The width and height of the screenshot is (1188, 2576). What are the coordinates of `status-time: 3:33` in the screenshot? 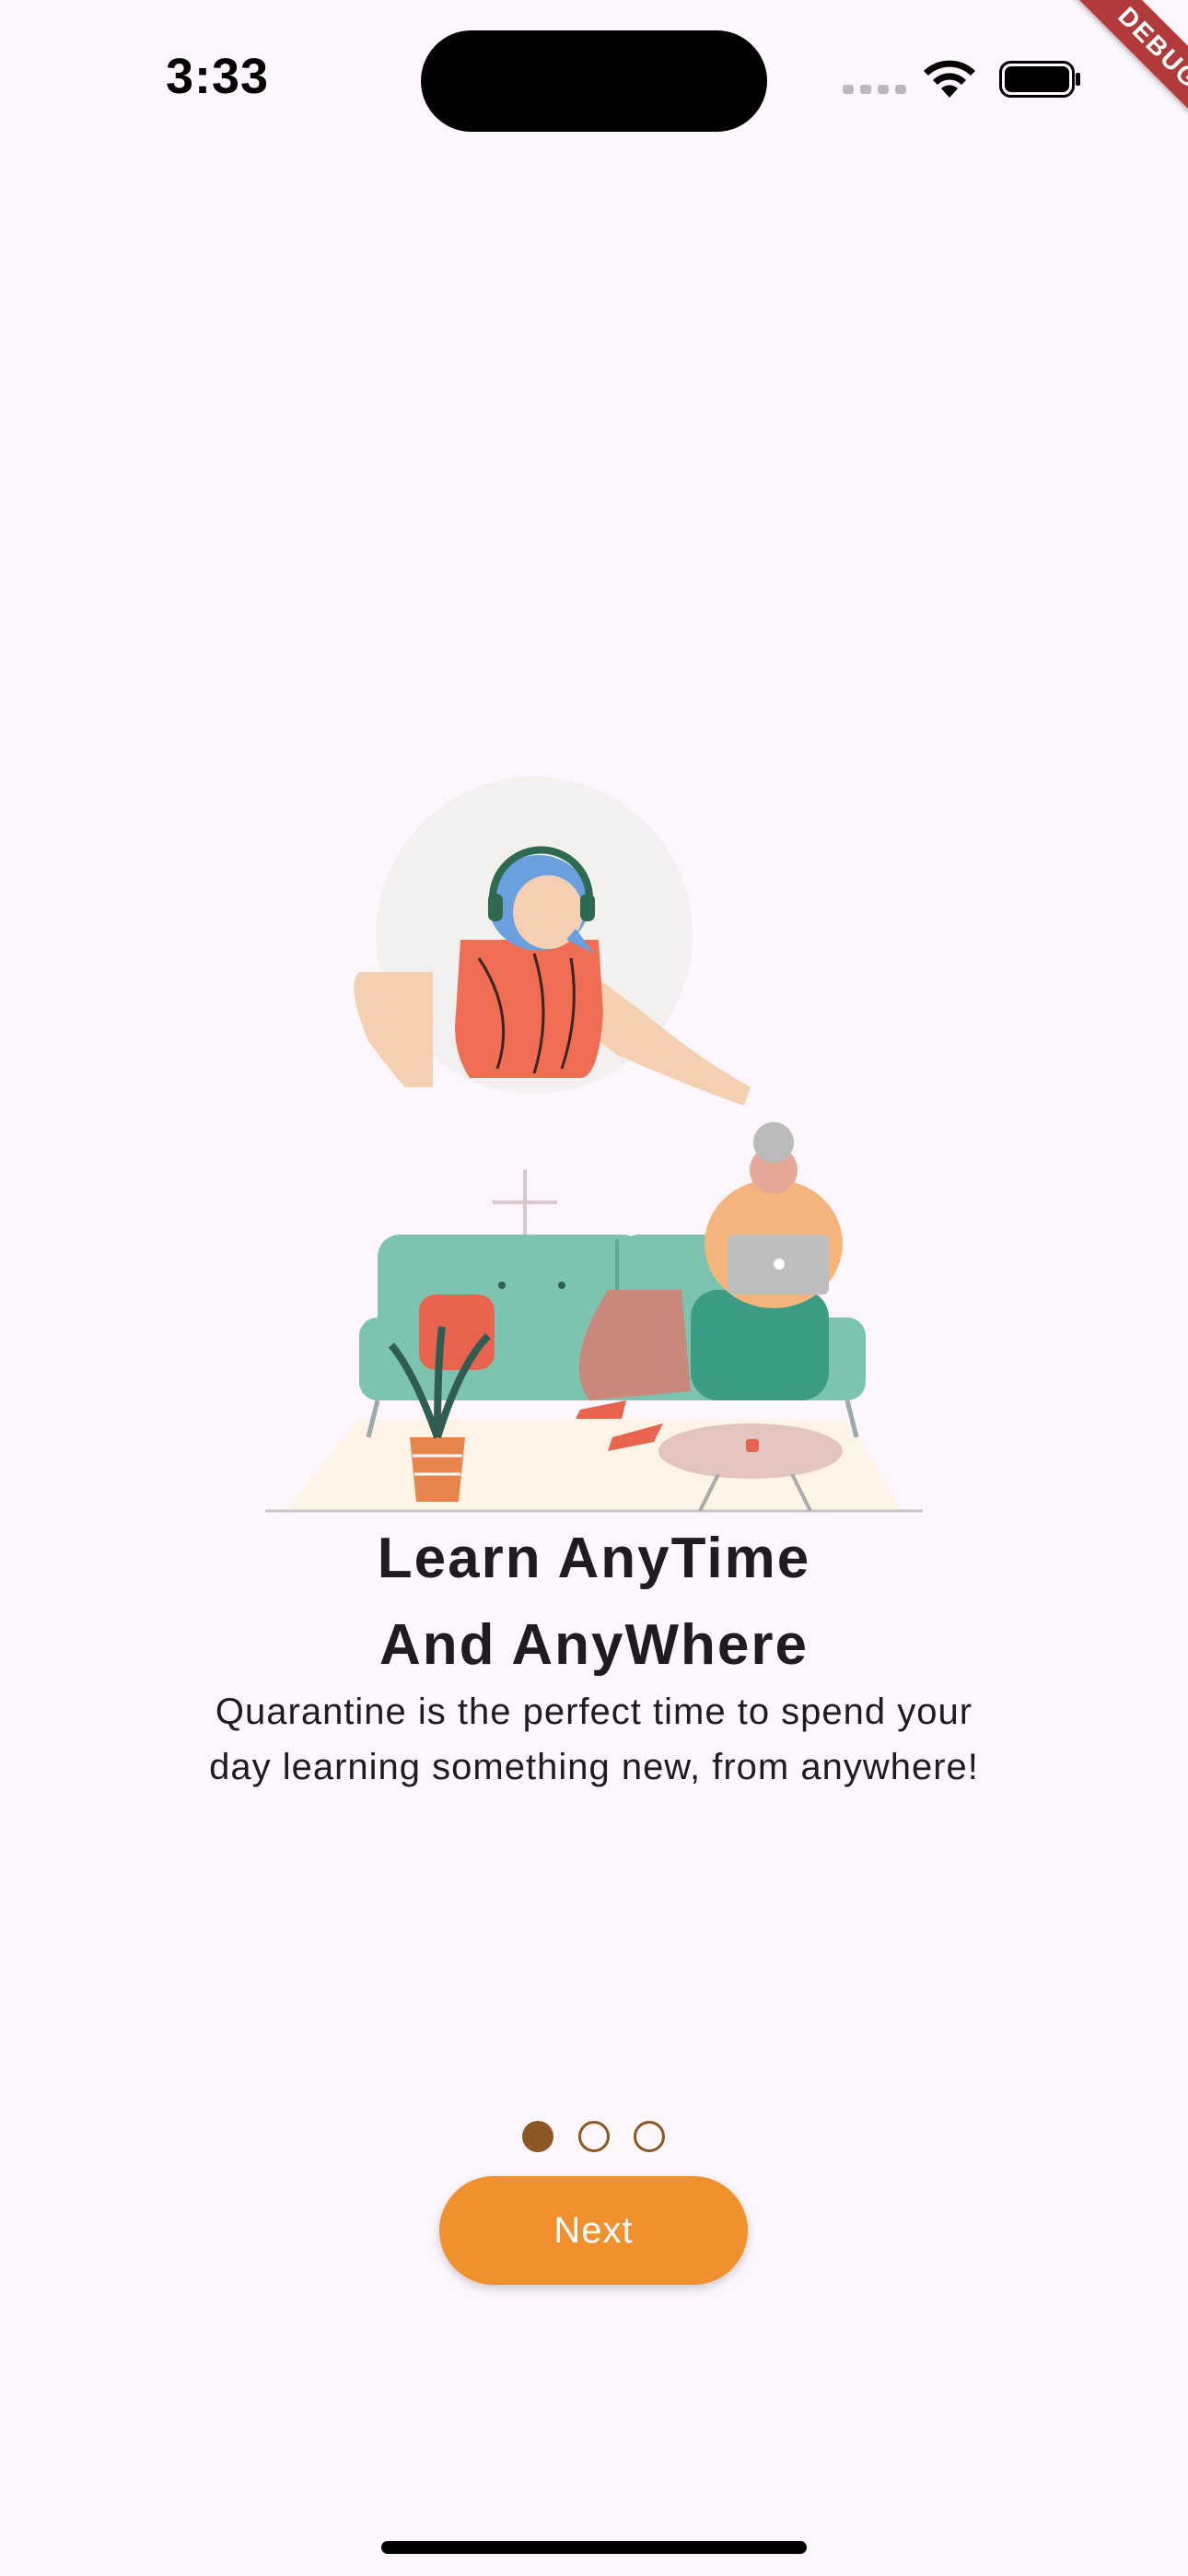 It's located at (218, 76).